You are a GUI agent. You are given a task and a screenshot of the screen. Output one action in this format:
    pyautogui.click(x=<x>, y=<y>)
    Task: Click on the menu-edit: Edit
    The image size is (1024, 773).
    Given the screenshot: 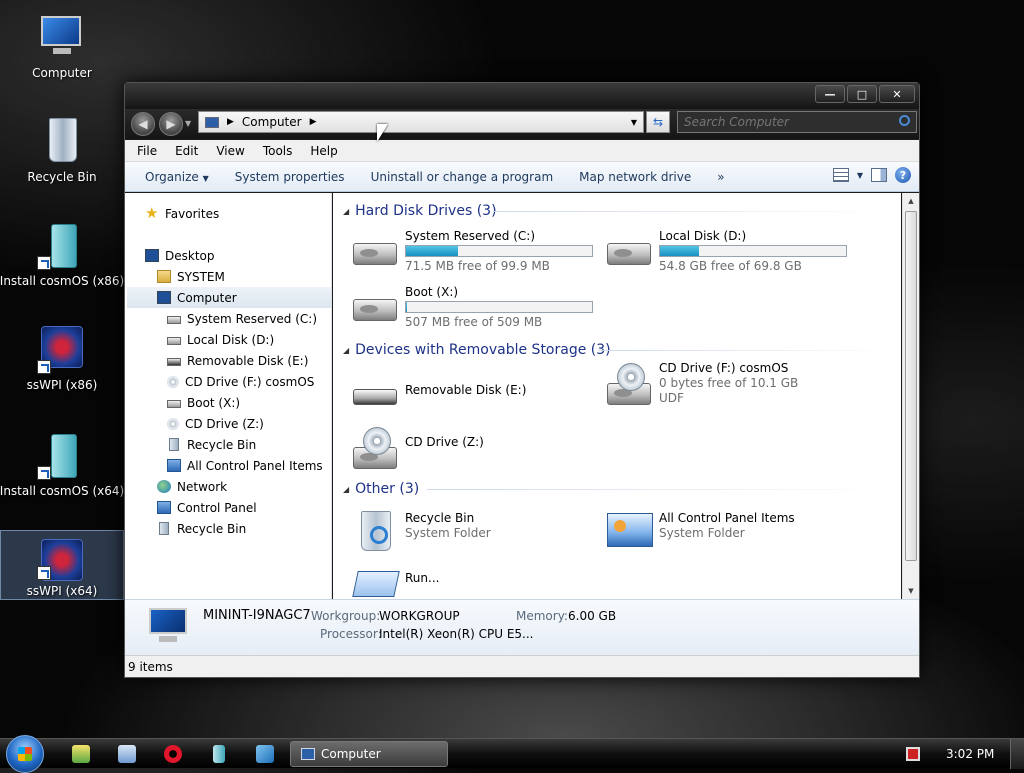 What is the action you would take?
    pyautogui.click(x=186, y=151)
    